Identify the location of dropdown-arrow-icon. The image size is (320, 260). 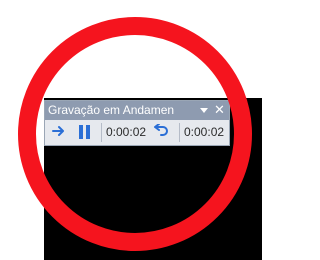
(204, 110).